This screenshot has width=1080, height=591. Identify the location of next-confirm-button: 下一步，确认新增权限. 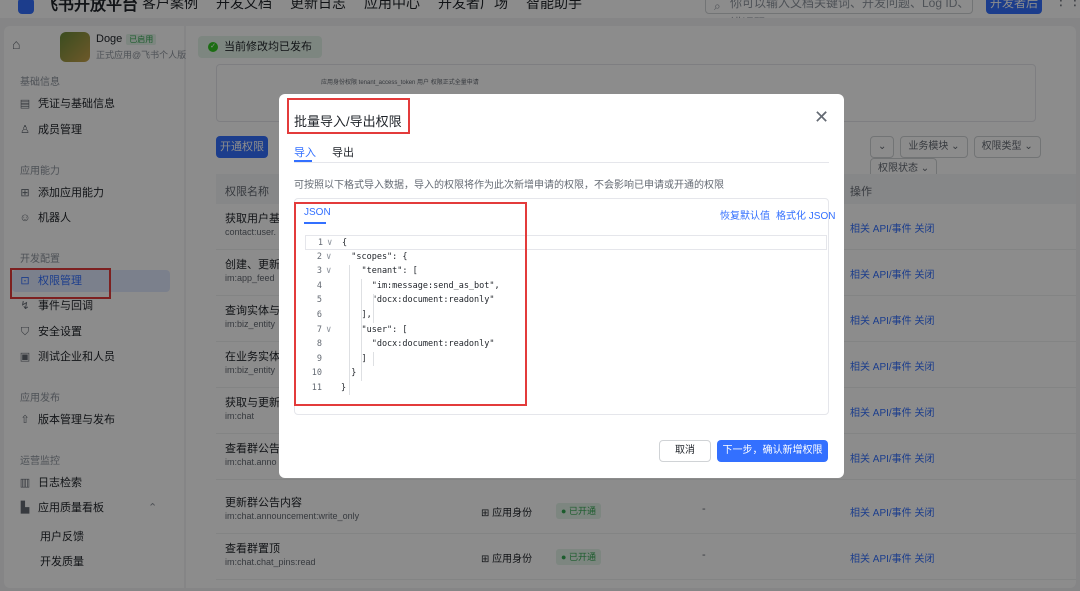
(772, 451).